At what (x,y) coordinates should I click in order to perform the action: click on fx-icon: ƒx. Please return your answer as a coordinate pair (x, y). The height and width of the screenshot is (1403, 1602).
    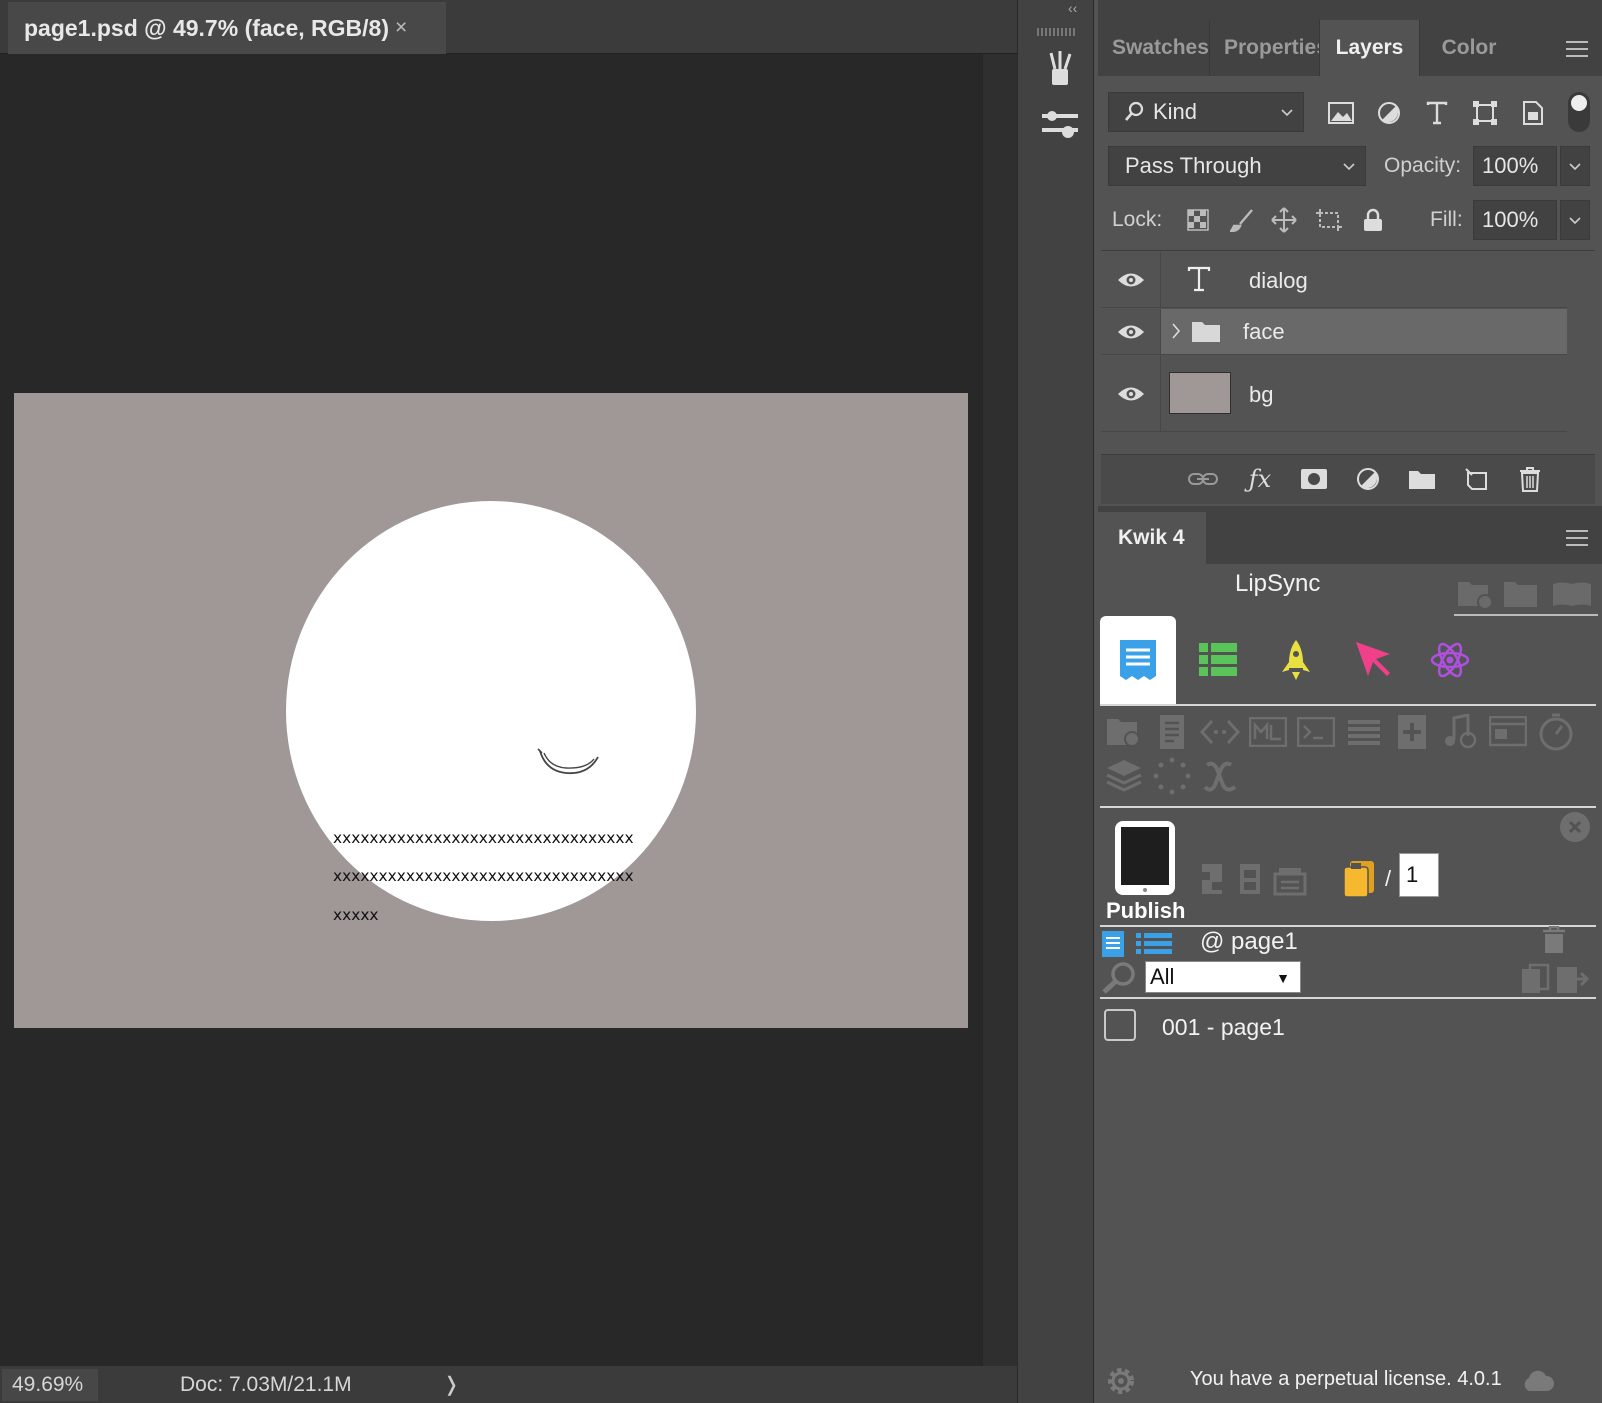
    Looking at the image, I should click on (1260, 479).